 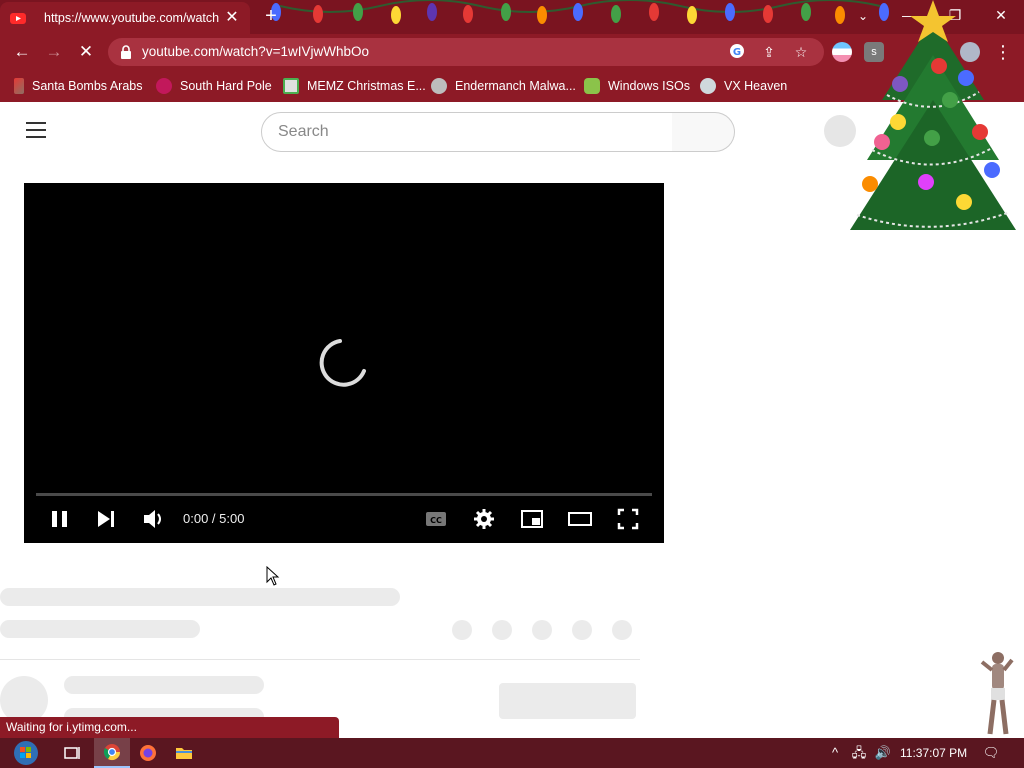 I want to click on owl-icon, so click(x=439, y=86).